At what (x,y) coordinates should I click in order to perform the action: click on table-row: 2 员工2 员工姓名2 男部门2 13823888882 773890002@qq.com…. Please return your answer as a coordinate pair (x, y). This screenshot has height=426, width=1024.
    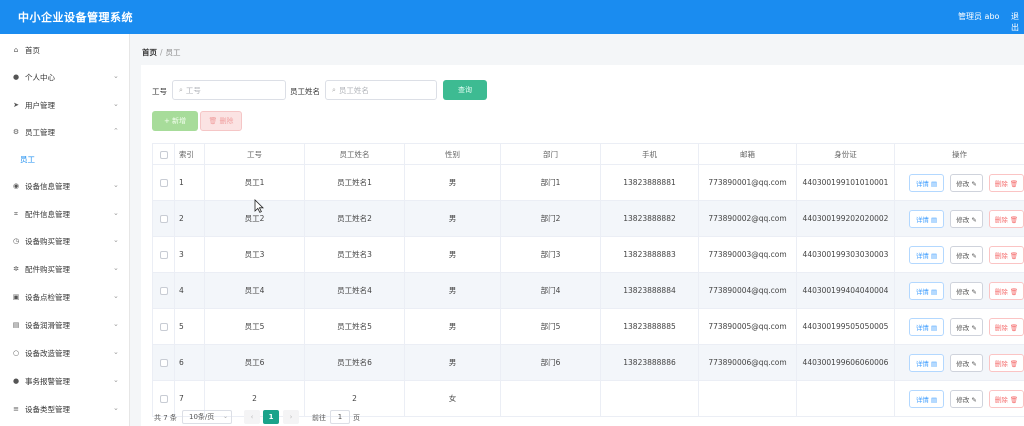
    Looking at the image, I should click on (588, 218).